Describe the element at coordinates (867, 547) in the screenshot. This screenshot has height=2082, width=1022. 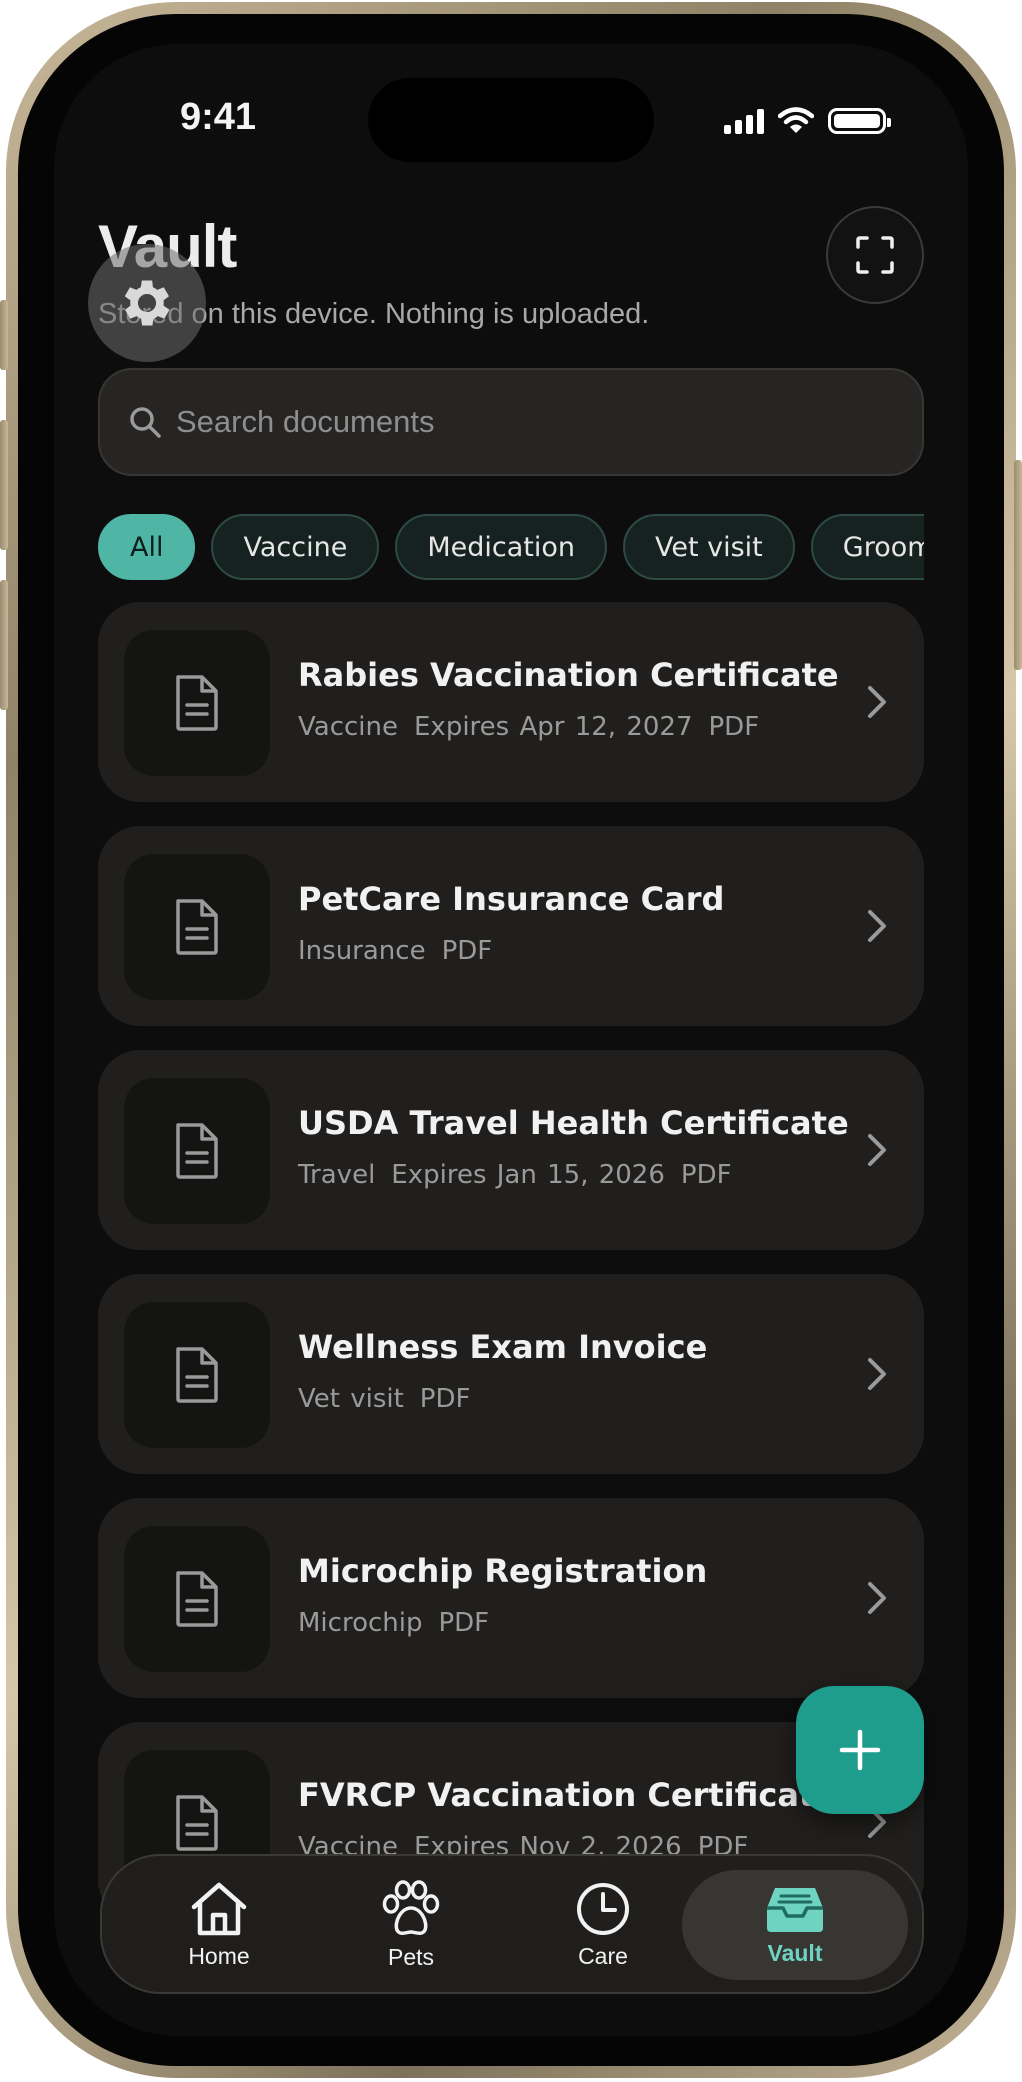
I see `filter-chip-grooming: Grooming` at that location.